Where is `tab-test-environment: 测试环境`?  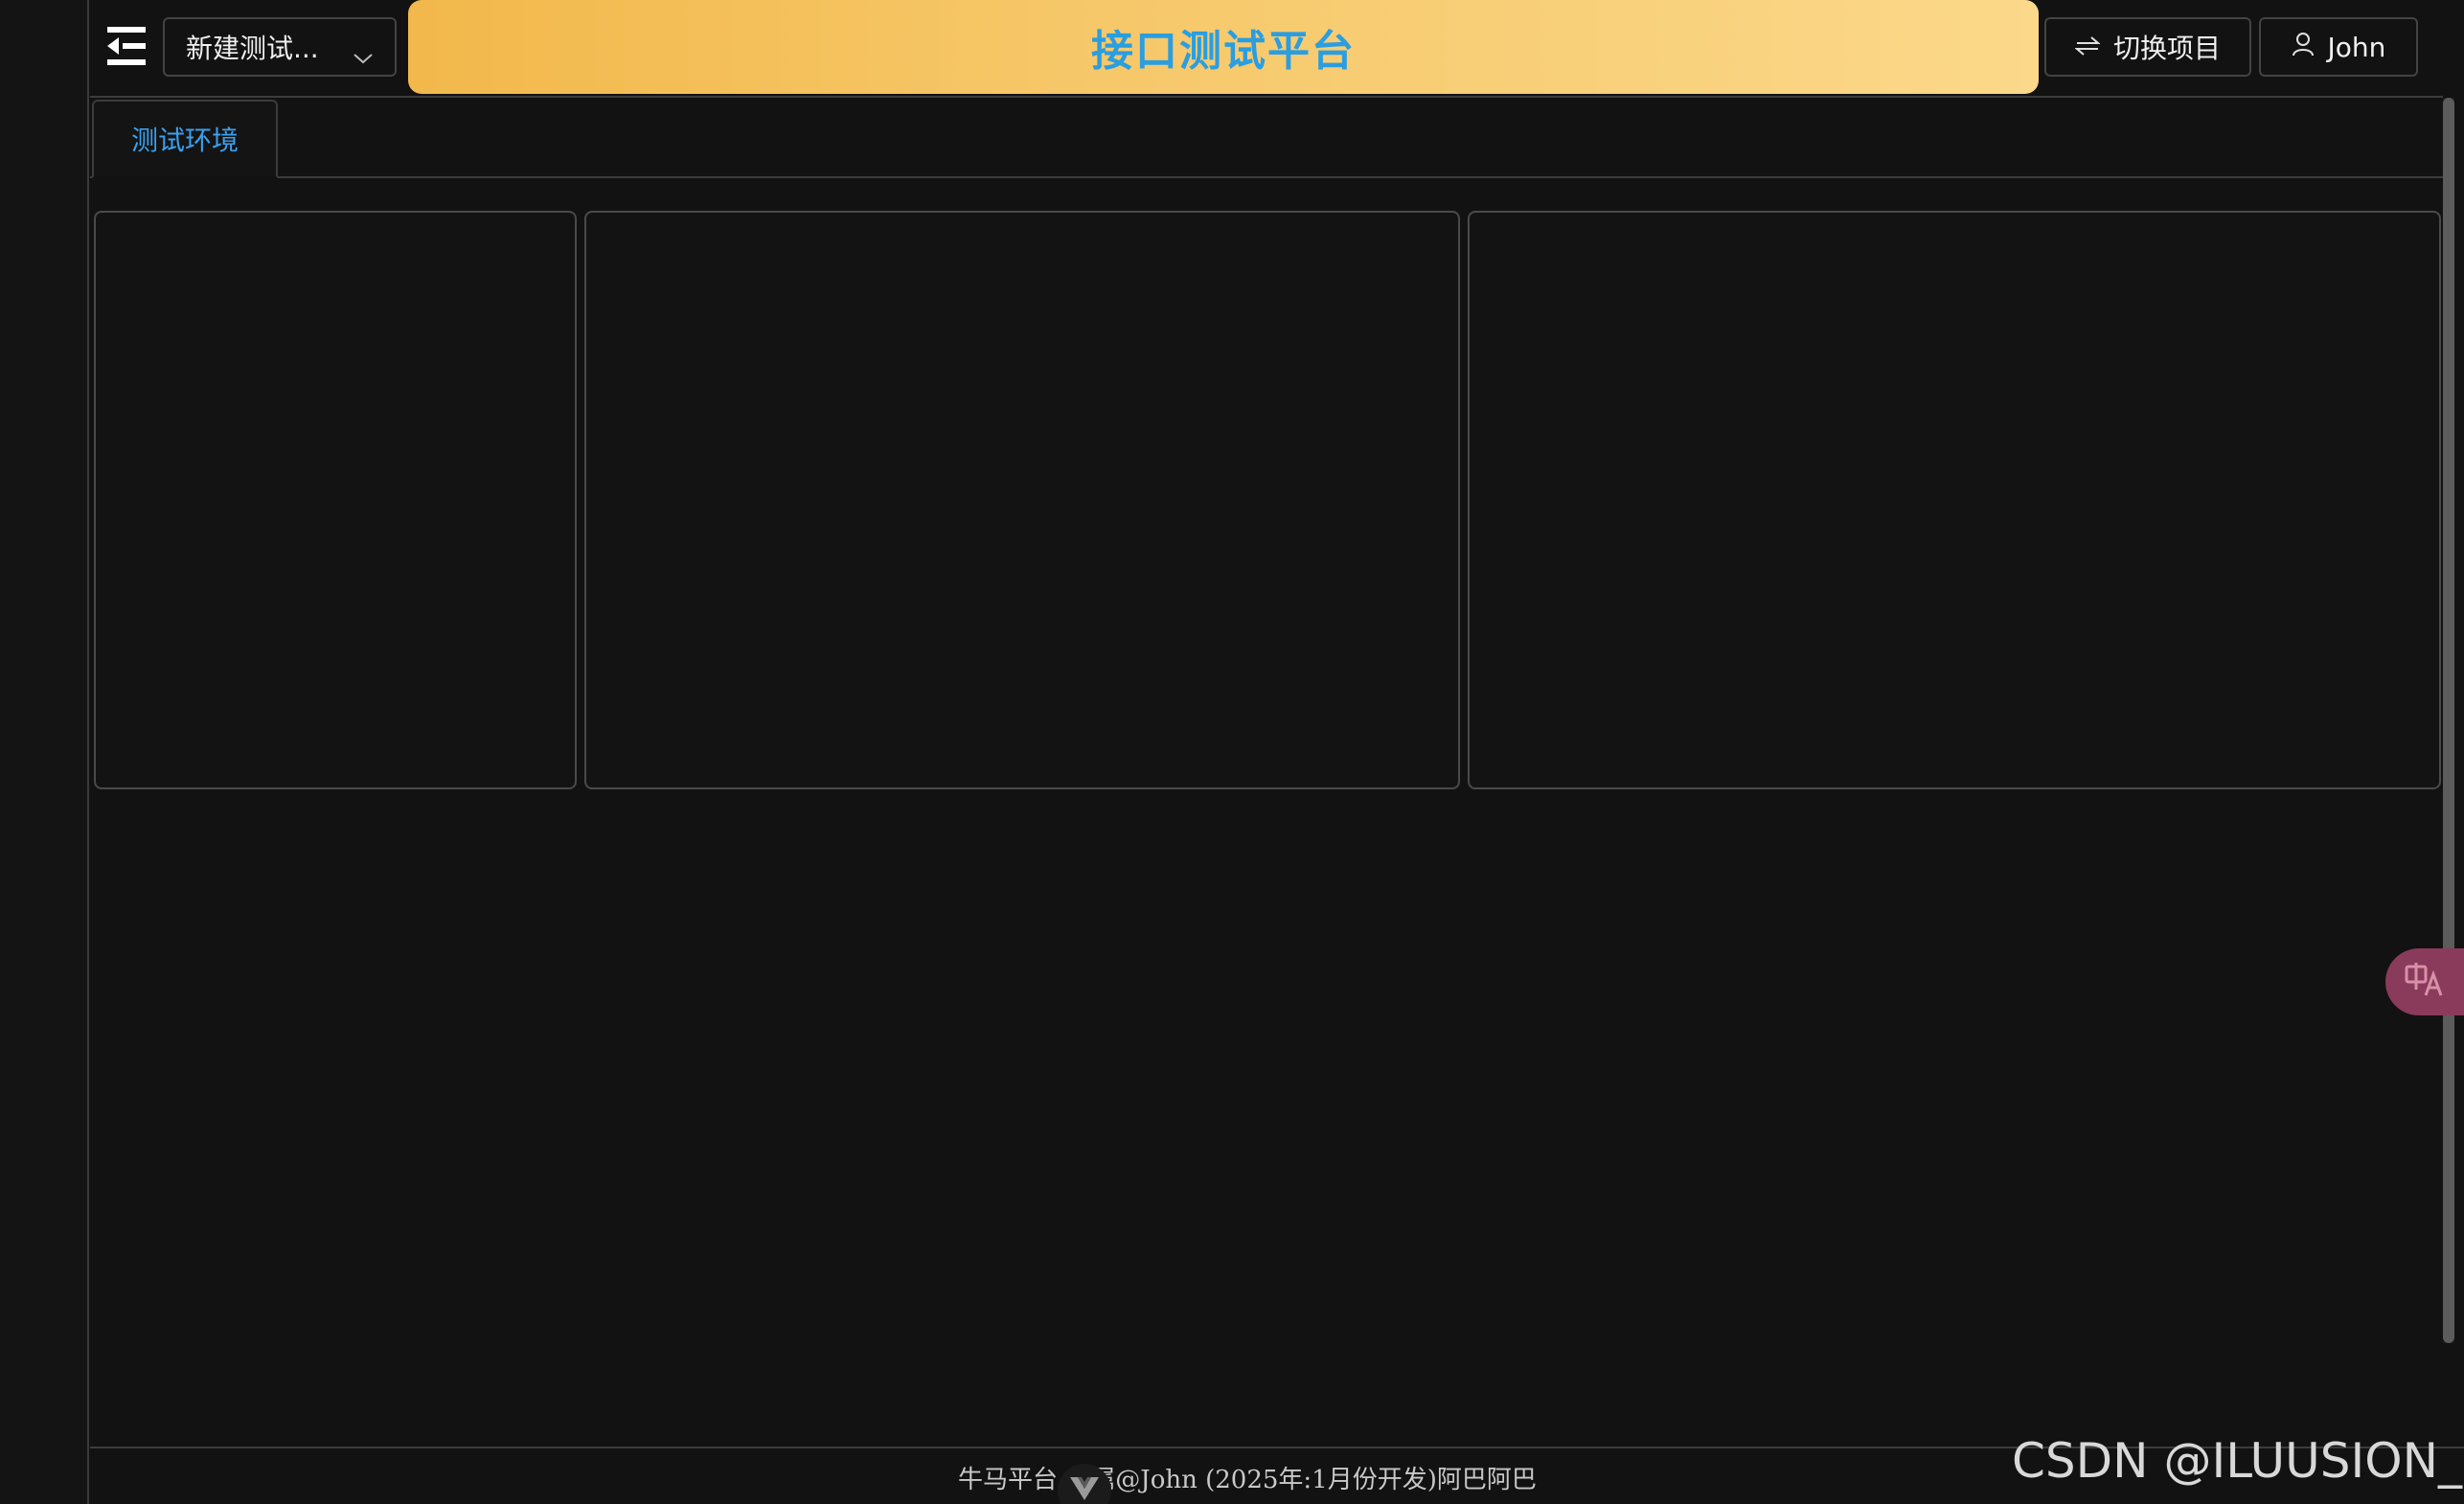
tab-test-environment: 测试环境 is located at coordinates (185, 139).